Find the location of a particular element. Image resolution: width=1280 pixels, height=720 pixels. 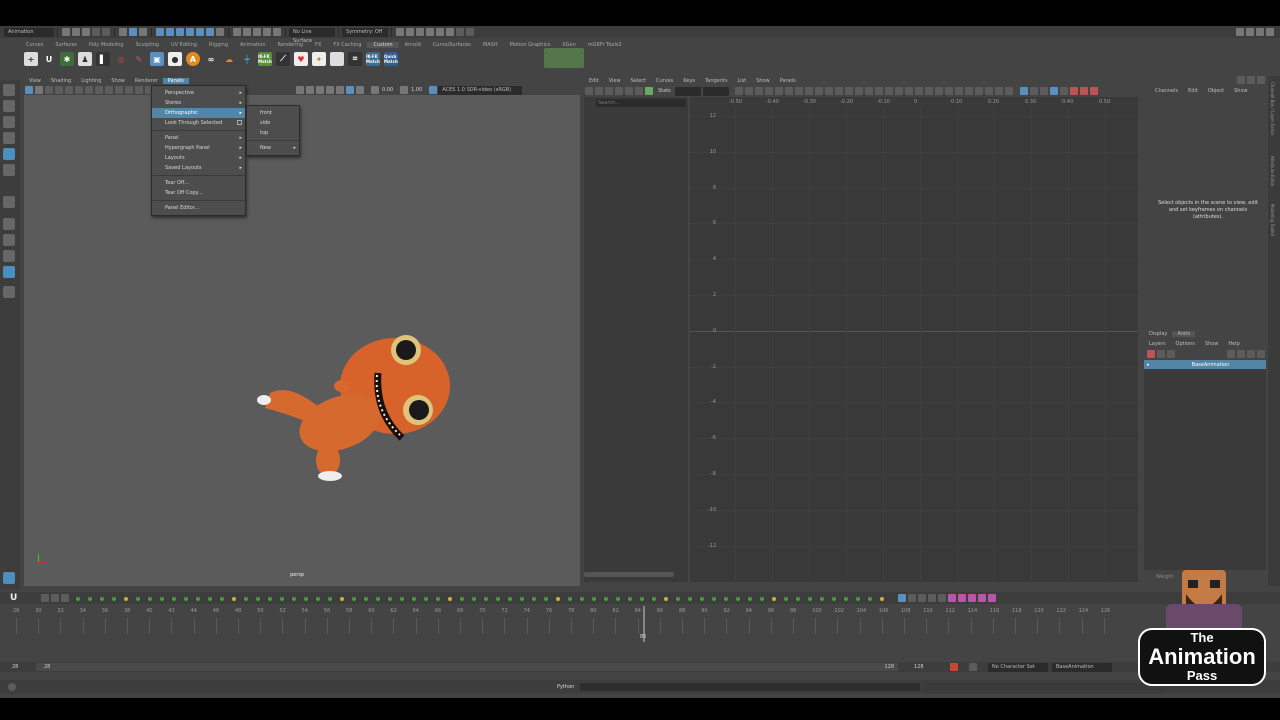

linear-extrap-icon is located at coordinates (968, 91).